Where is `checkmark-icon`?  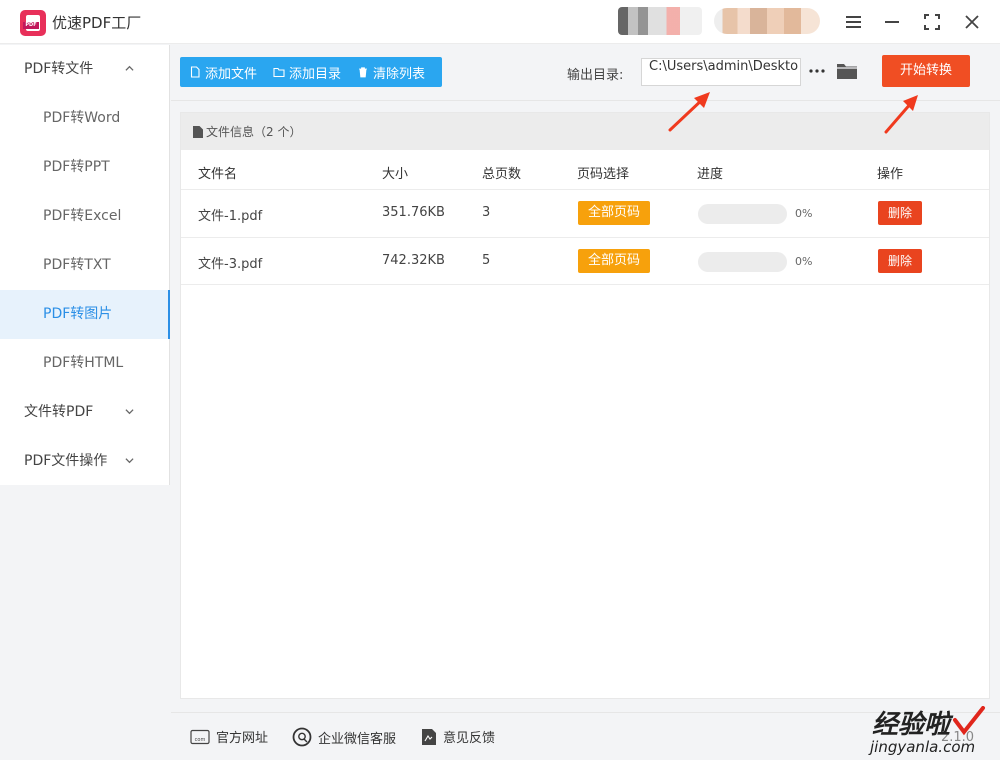 checkmark-icon is located at coordinates (969, 721).